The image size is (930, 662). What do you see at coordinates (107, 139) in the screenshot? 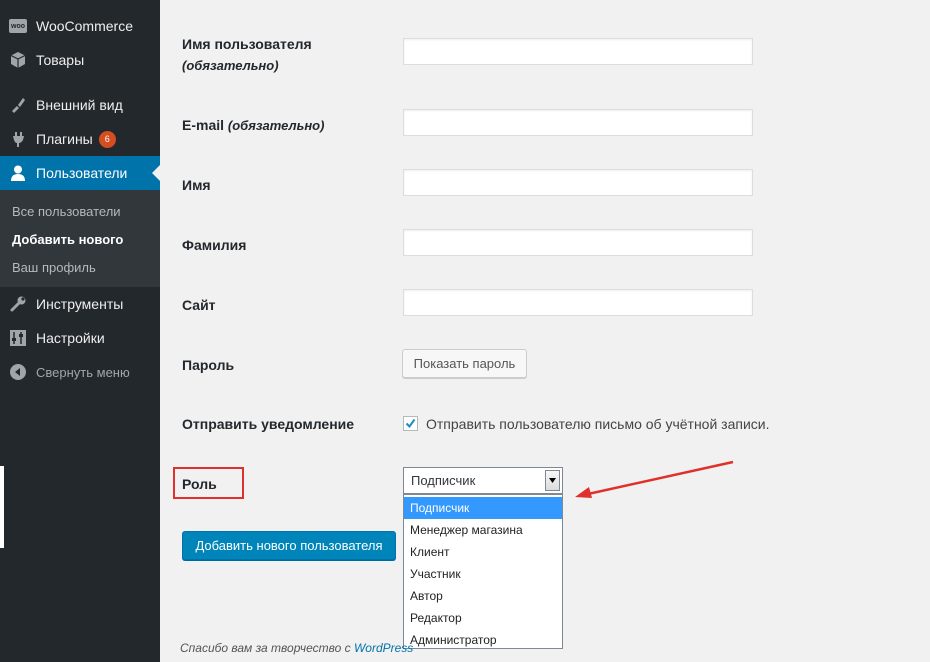
I see `update-count-badge: 6` at bounding box center [107, 139].